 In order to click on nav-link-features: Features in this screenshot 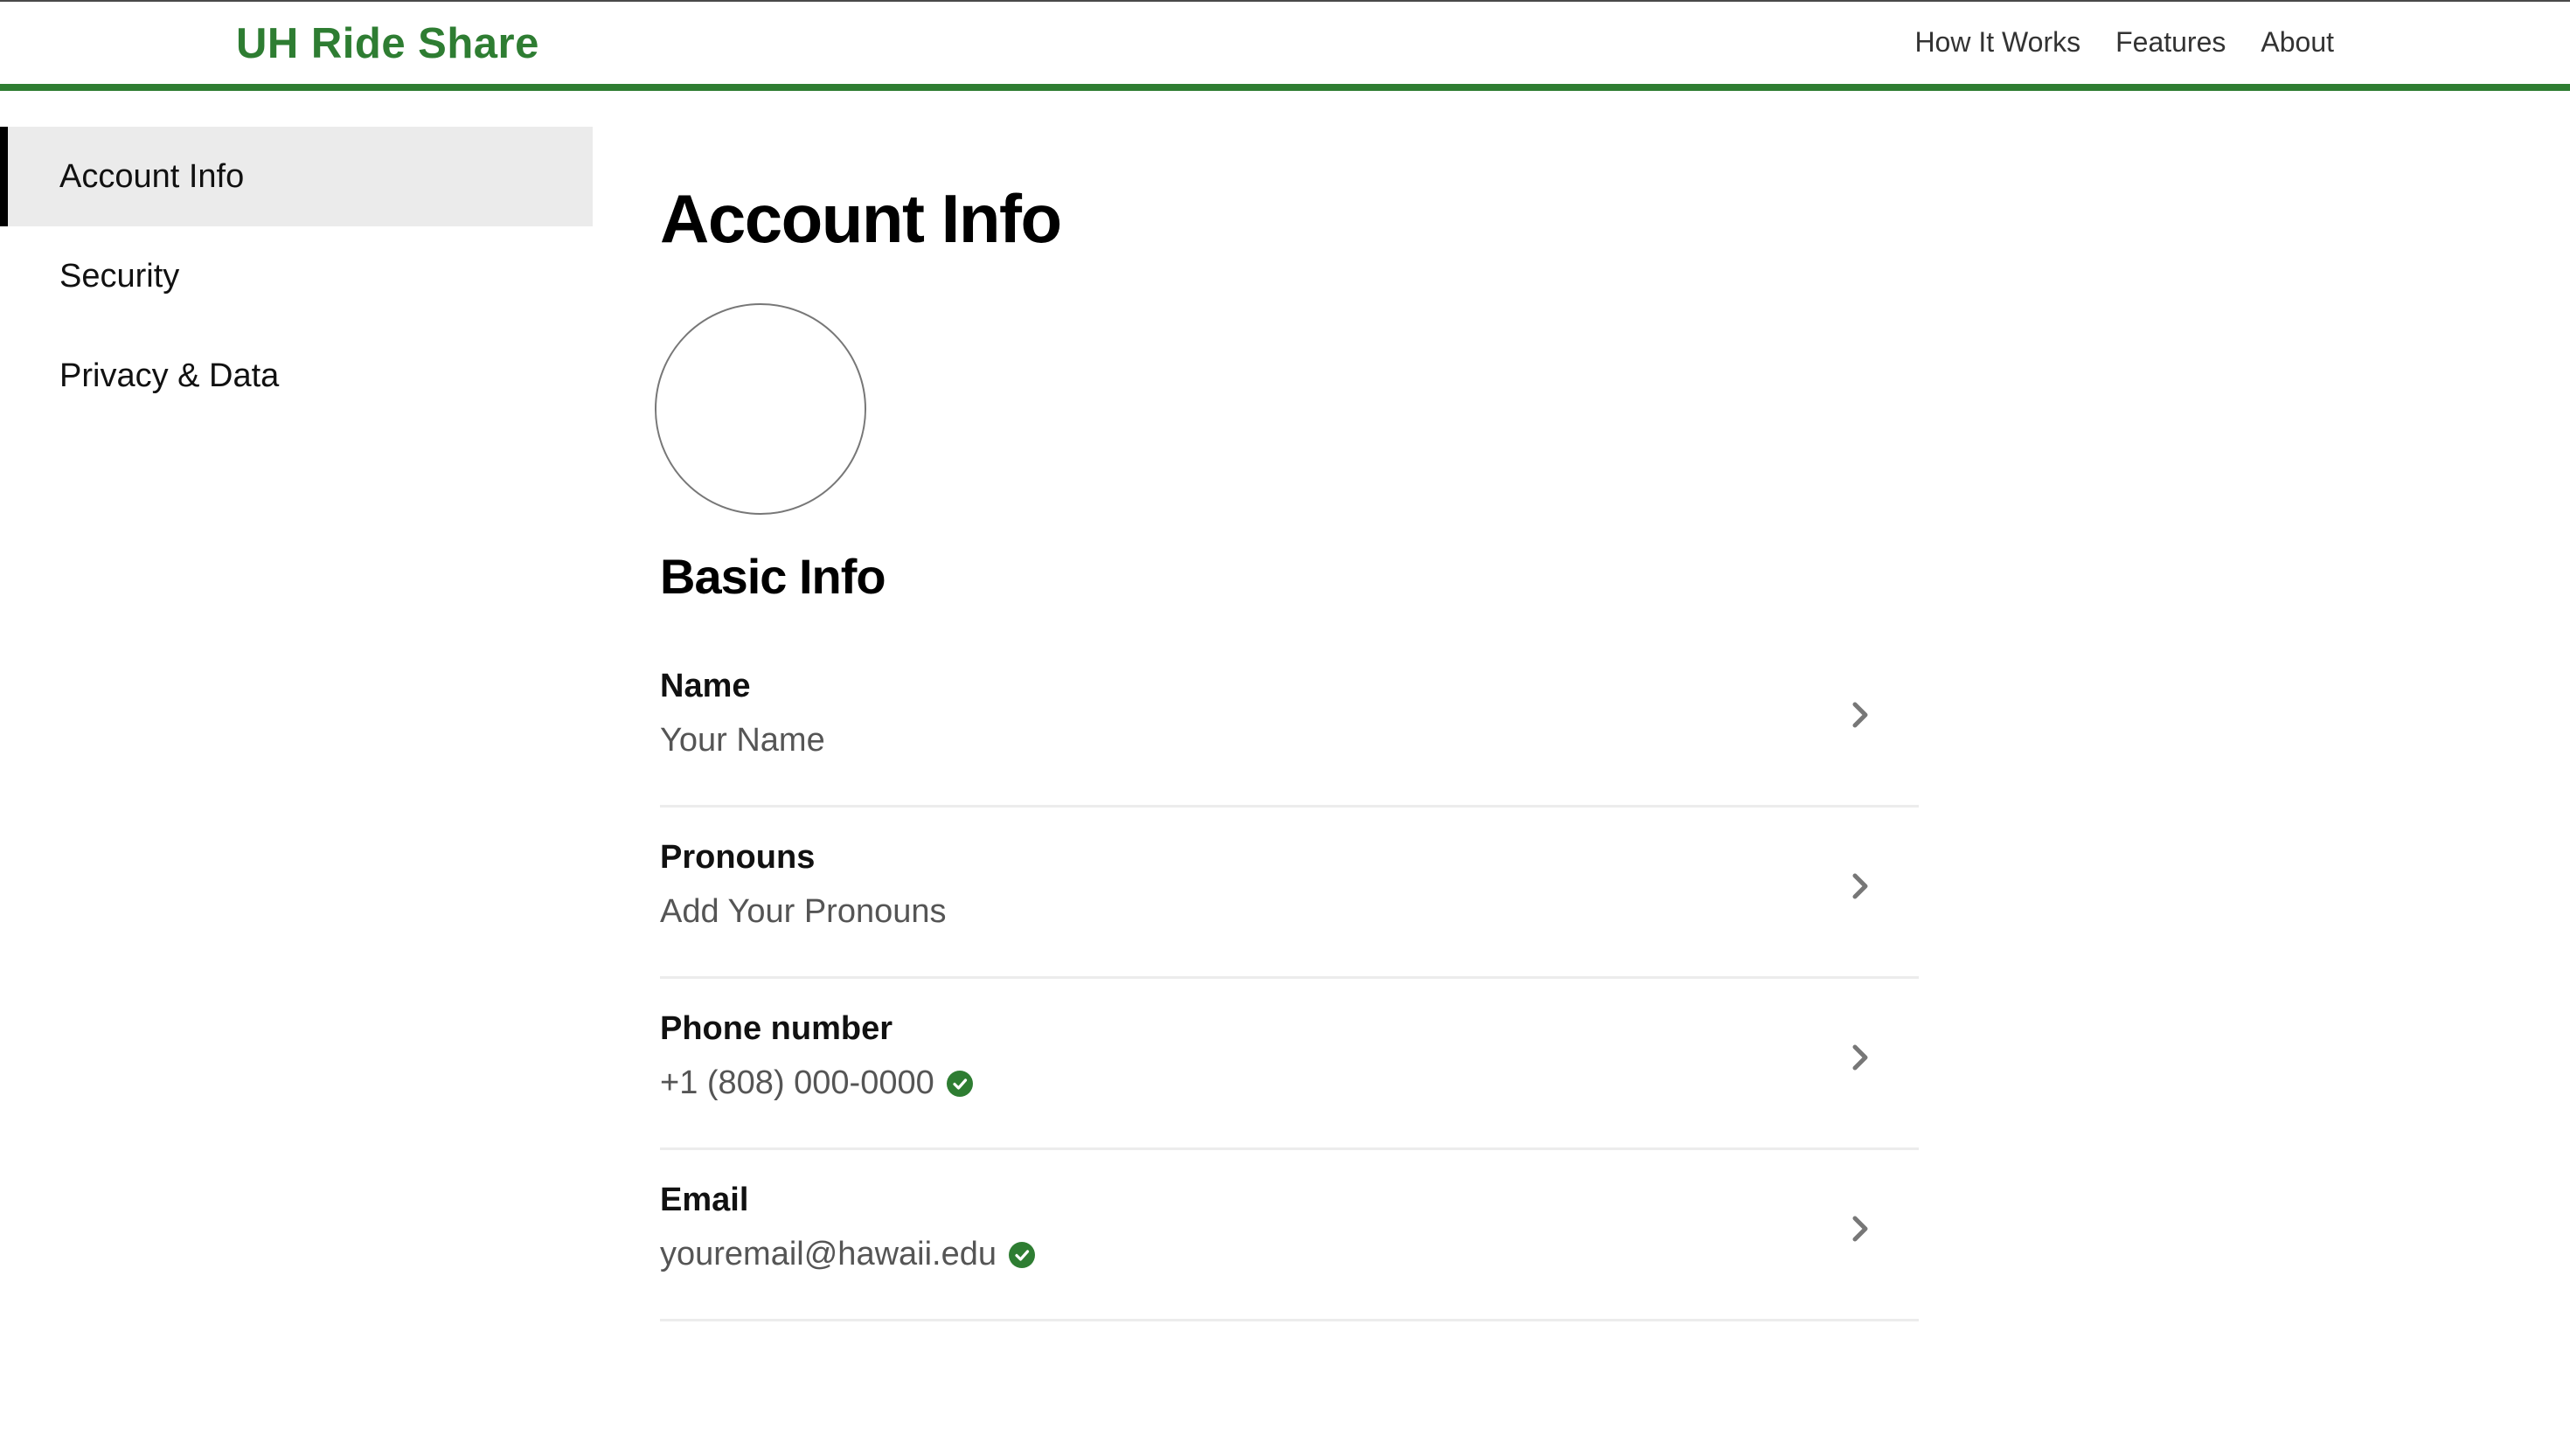, I will do `click(2170, 42)`.